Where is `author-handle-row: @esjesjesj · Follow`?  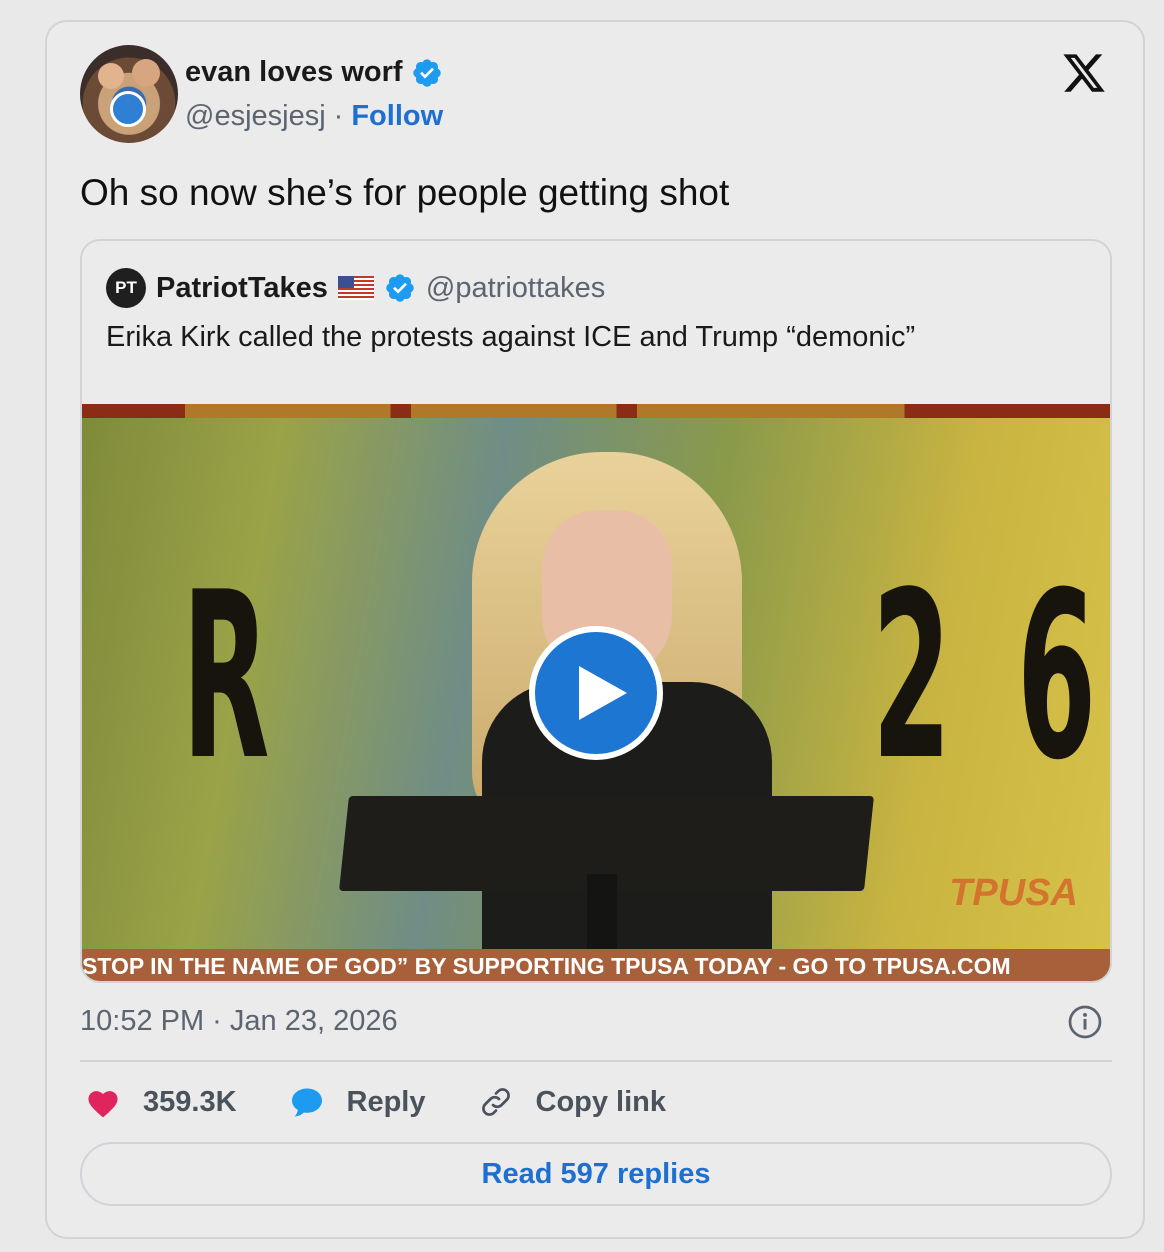 author-handle-row: @esjesjesj · Follow is located at coordinates (314, 116).